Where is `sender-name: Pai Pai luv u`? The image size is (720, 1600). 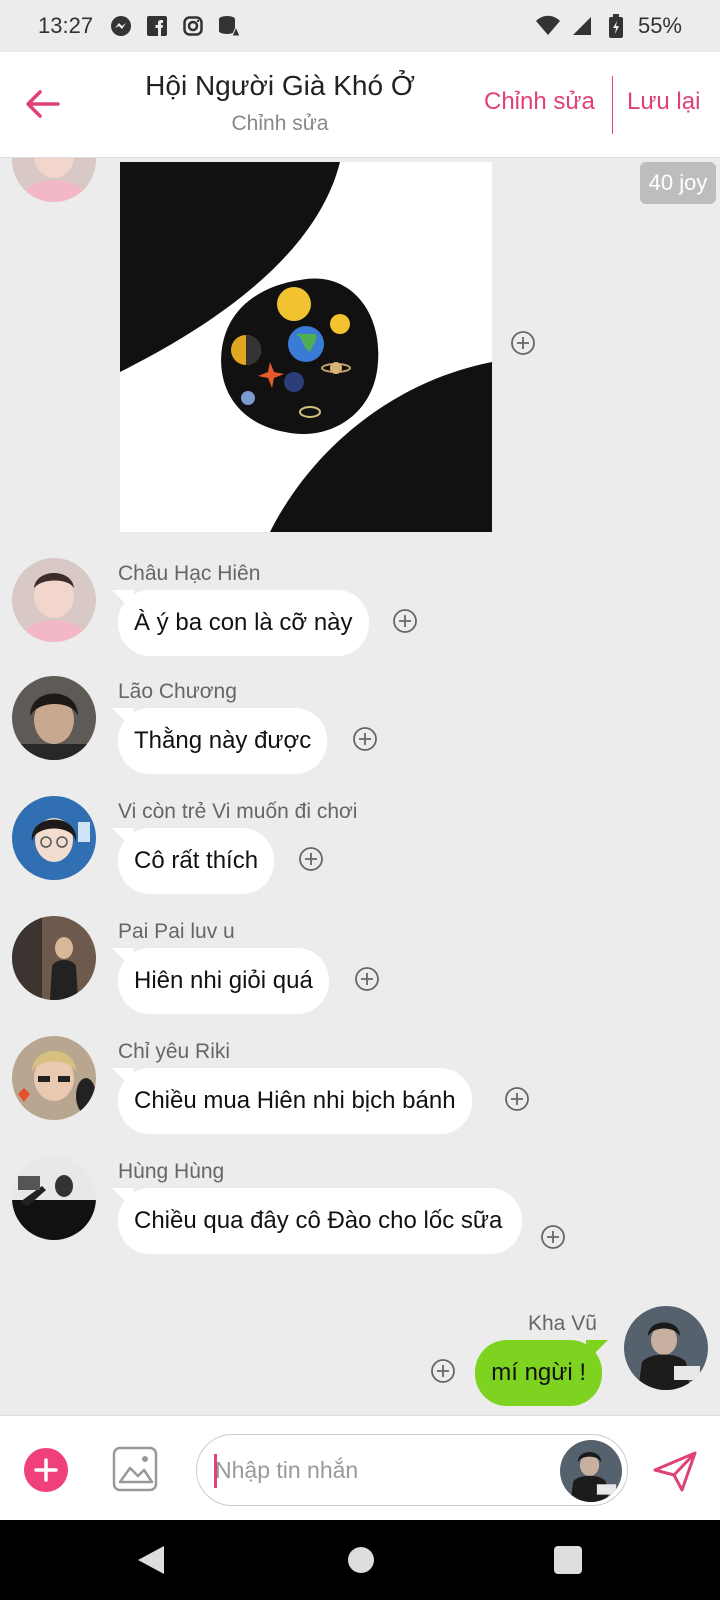
sender-name: Pai Pai luv u is located at coordinates (176, 931).